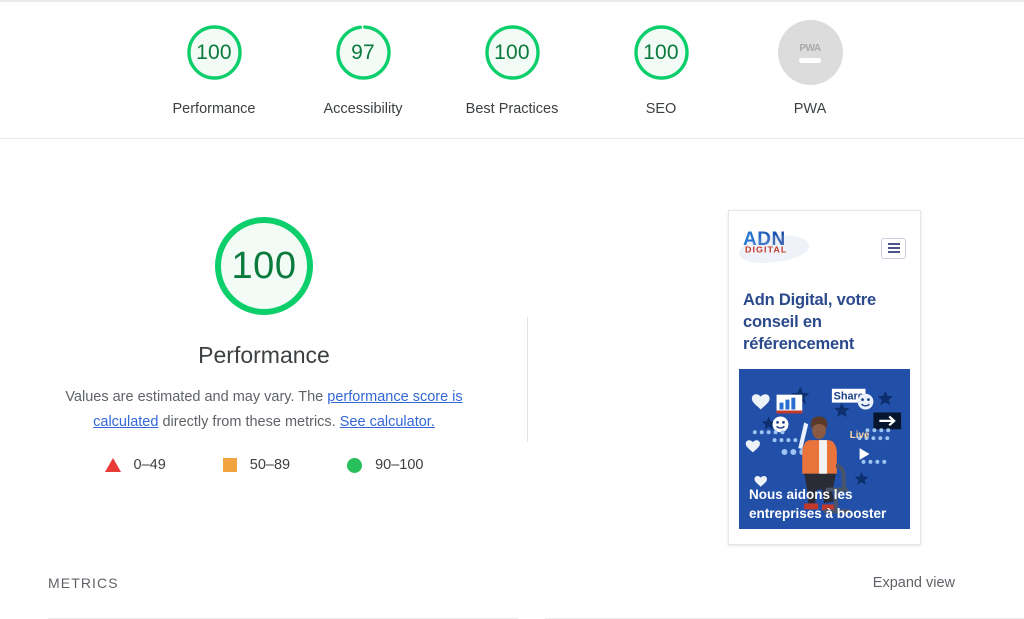  I want to click on site-logo: ADN DIGITAL, so click(774, 248).